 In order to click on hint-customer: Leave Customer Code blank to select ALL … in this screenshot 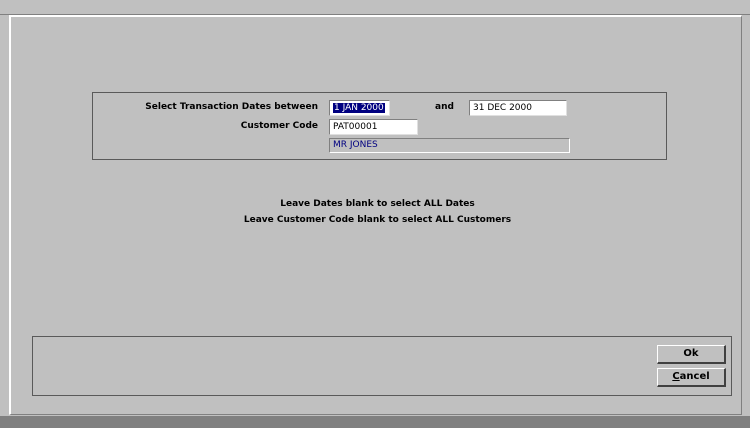, I will do `click(377, 220)`.